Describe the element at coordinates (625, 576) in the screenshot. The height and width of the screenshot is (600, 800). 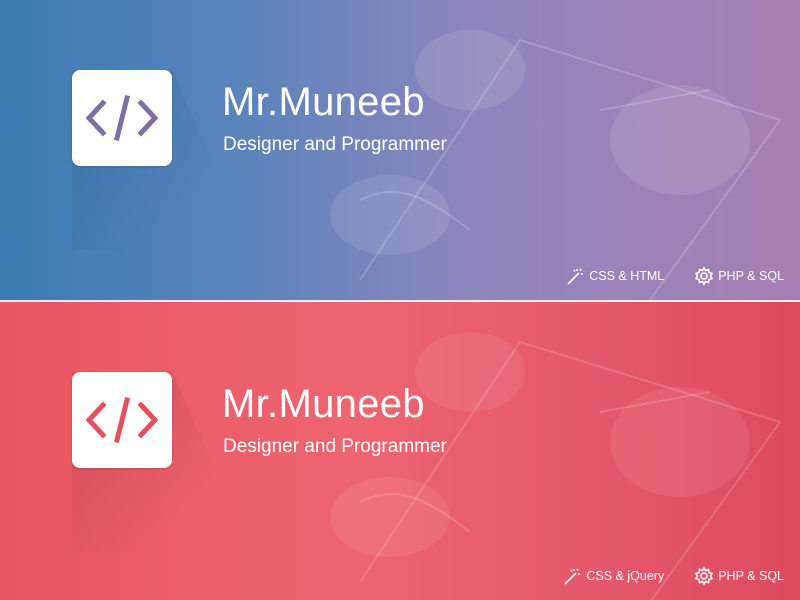
I see `skill-label: CSS & jQuery` at that location.